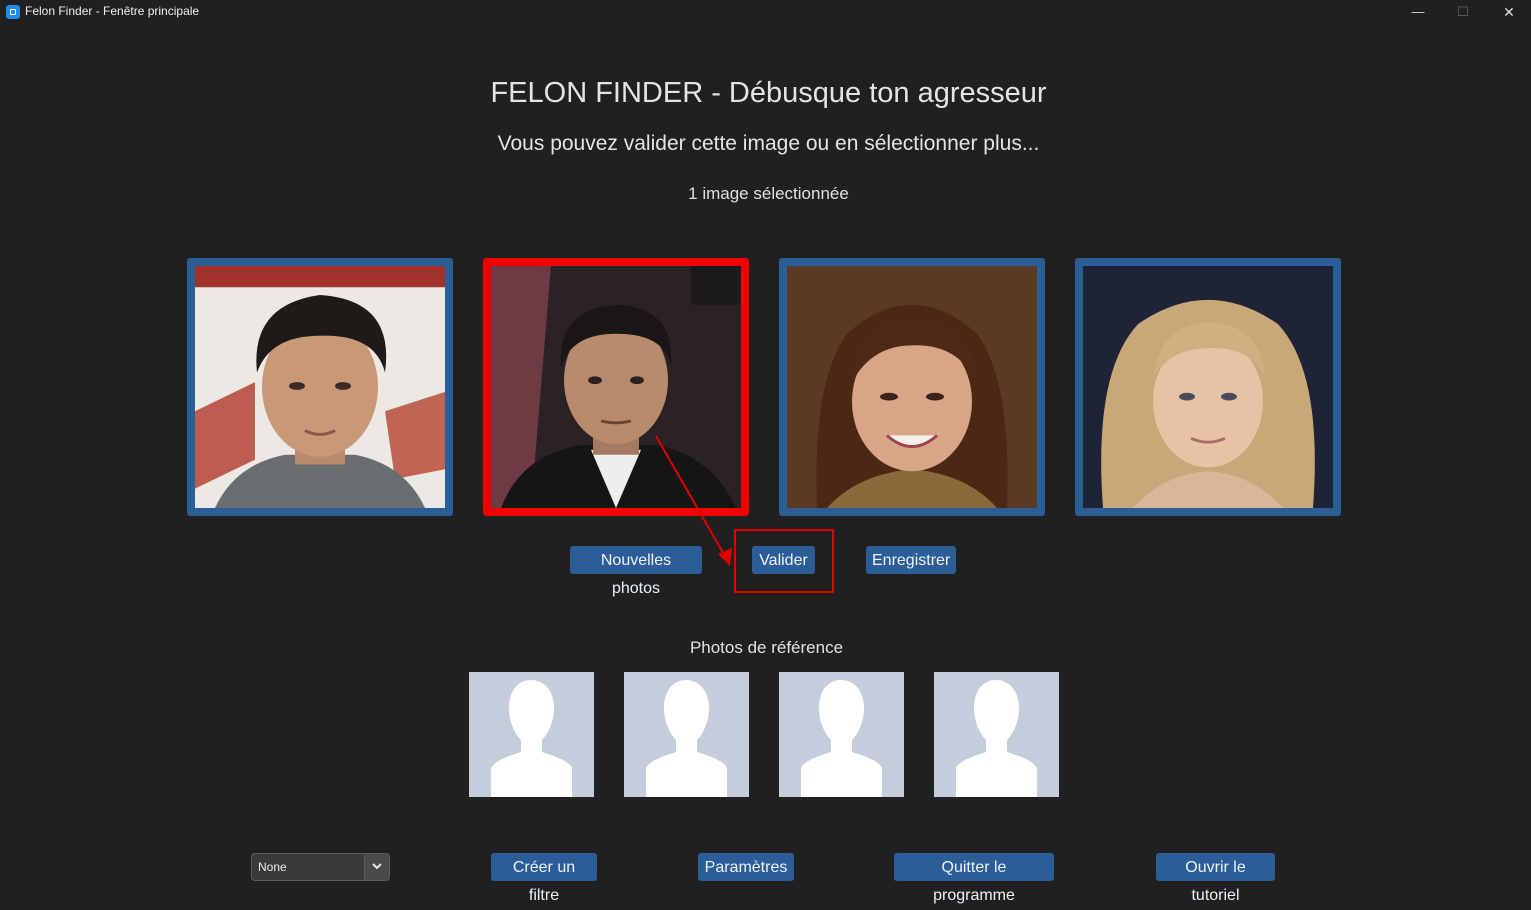 This screenshot has height=910, width=1531. I want to click on page-title: FELON FINDER - Débusque ton agresseur, so click(768, 93).